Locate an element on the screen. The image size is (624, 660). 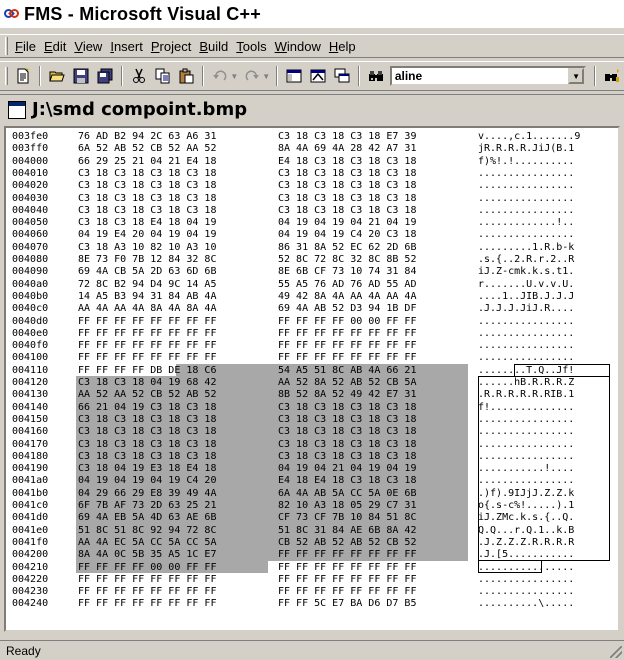
open-button is located at coordinates (57, 76).